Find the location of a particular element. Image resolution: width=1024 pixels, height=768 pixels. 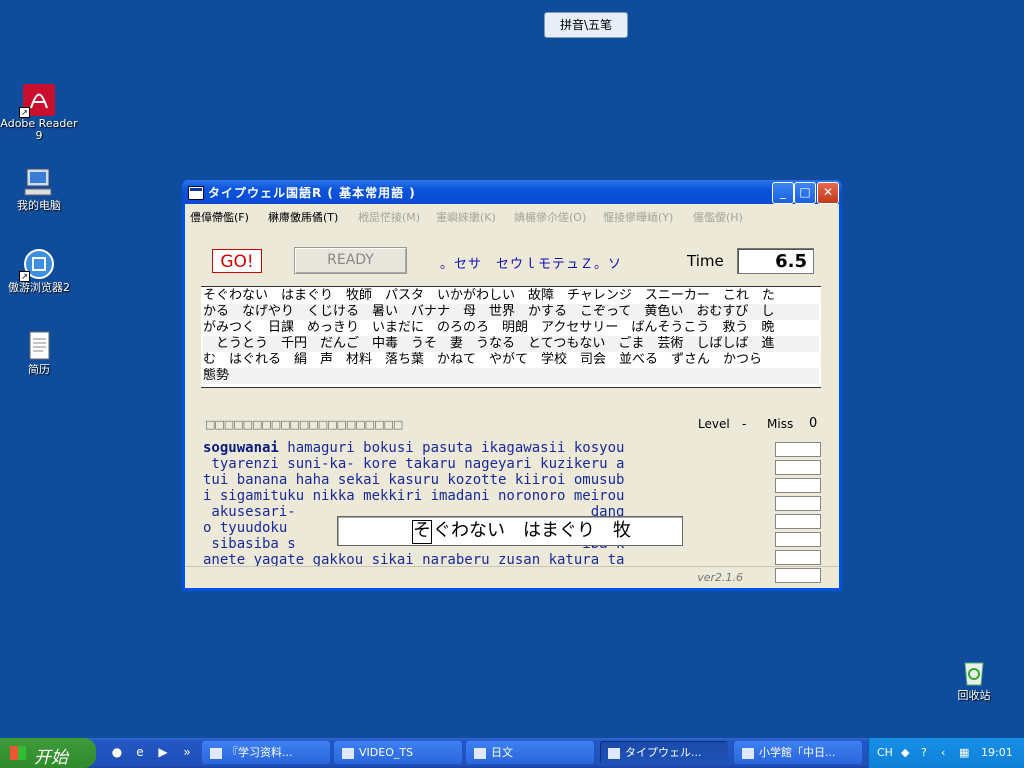

typing-input-box: そぐわない はまぐり 牧 is located at coordinates (510, 531).